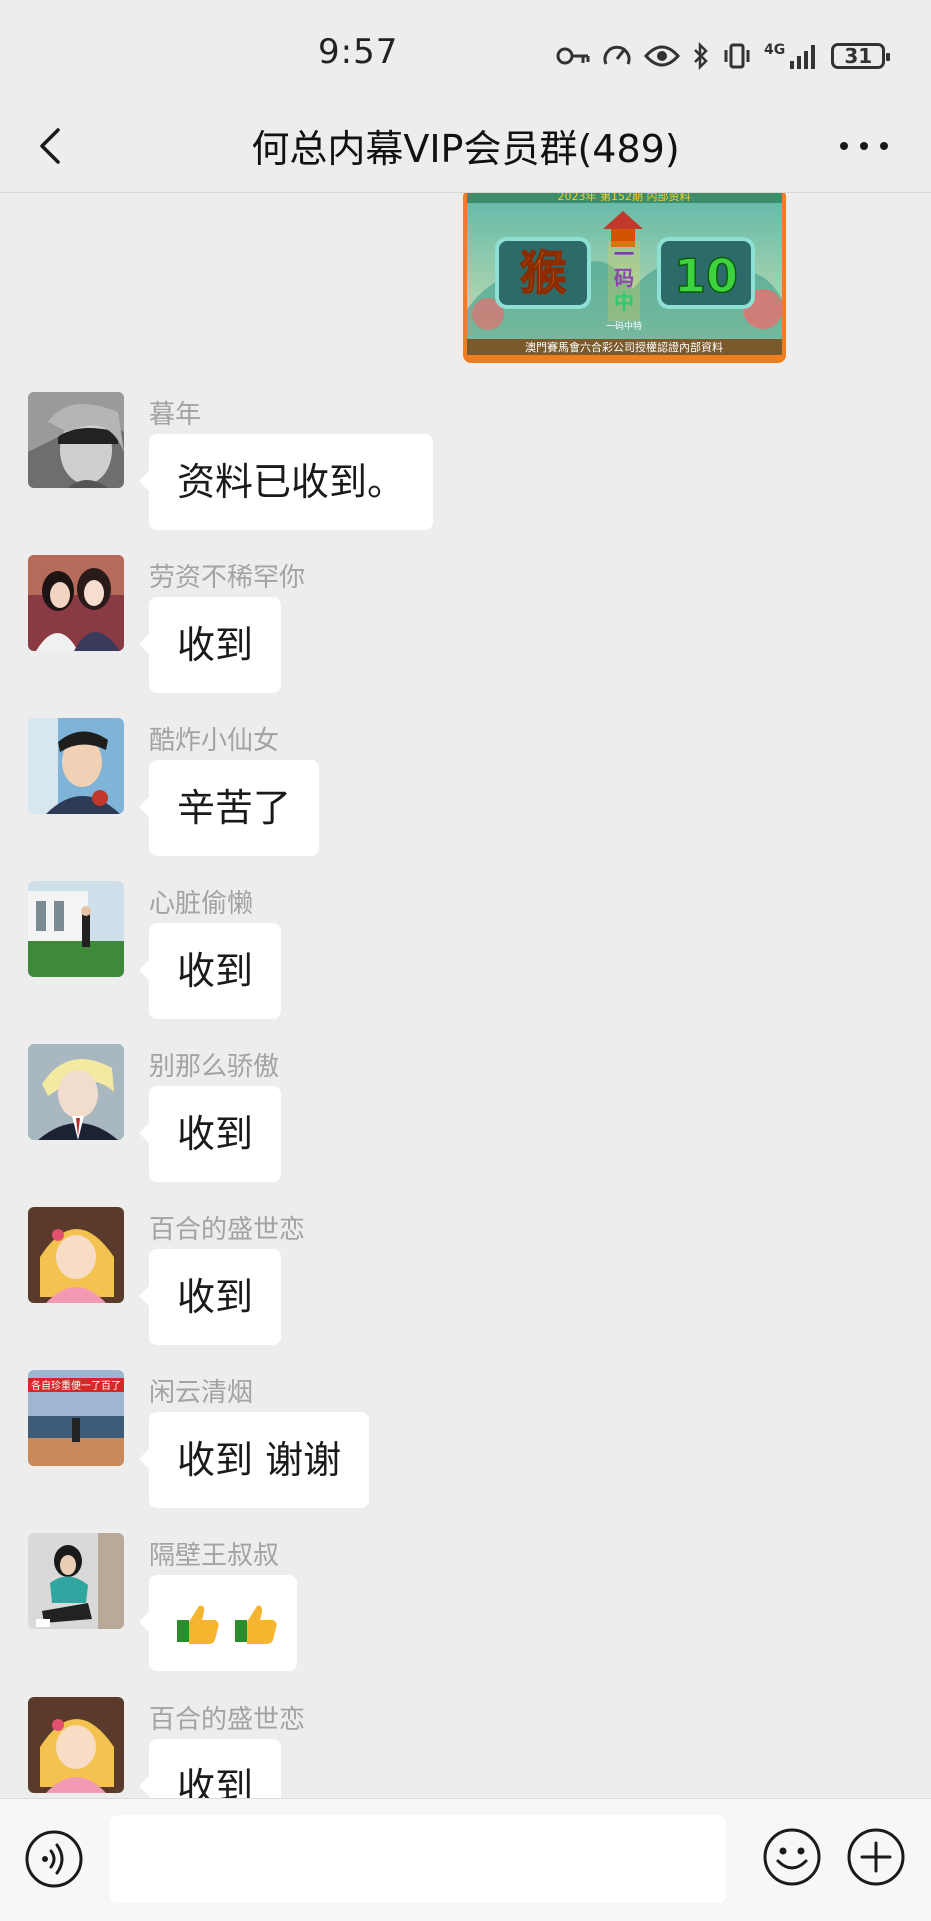 Image resolution: width=931 pixels, height=1921 pixels. What do you see at coordinates (76, 1385) in the screenshot?
I see `avatar-banner-text: 各自珍重便一了百了` at bounding box center [76, 1385].